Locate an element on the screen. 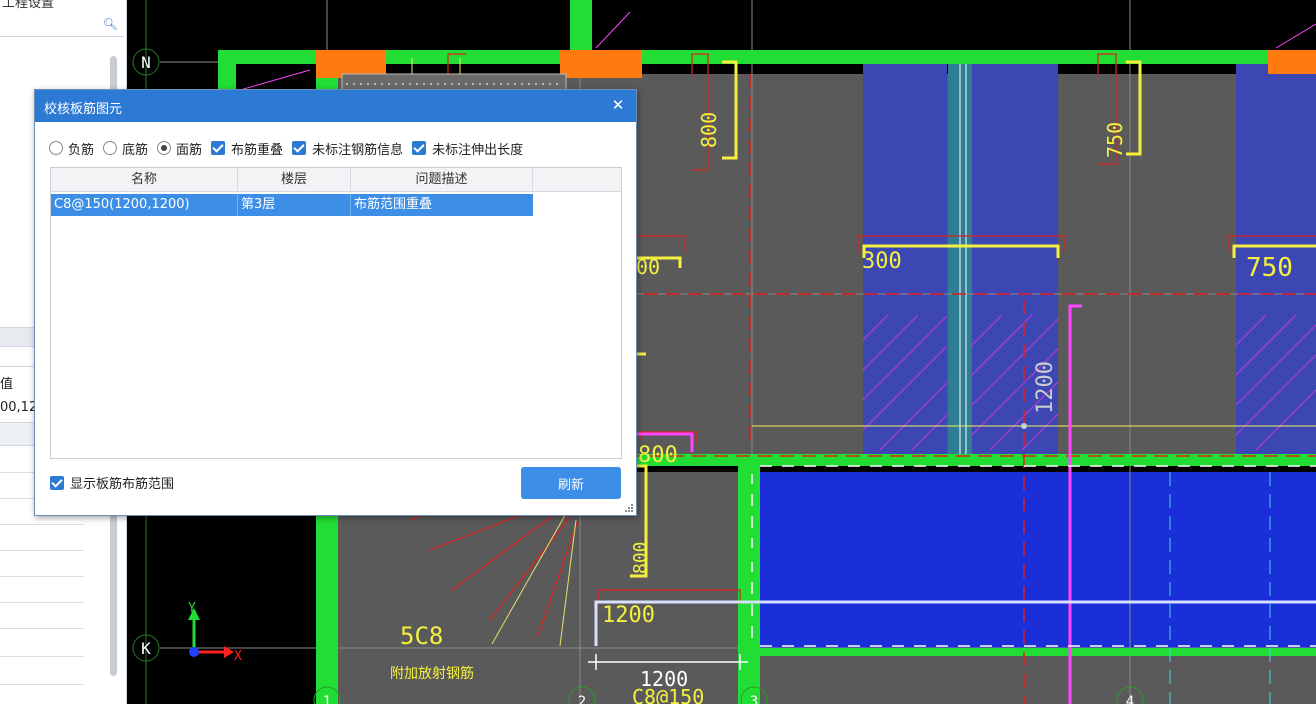  cell-floor: 第3层 is located at coordinates (294, 205).